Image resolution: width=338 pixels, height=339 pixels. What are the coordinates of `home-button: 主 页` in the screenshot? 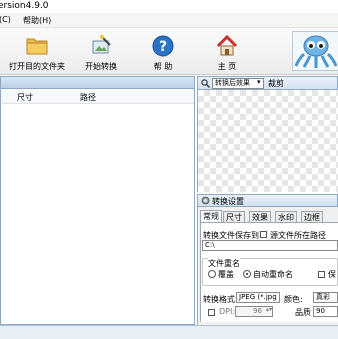 It's located at (227, 51).